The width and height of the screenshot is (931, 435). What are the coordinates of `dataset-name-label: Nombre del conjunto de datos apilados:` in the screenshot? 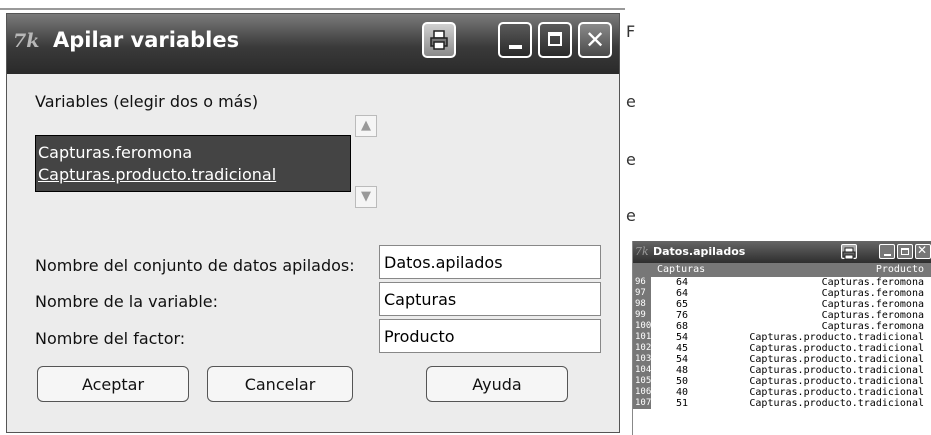 It's located at (195, 265).